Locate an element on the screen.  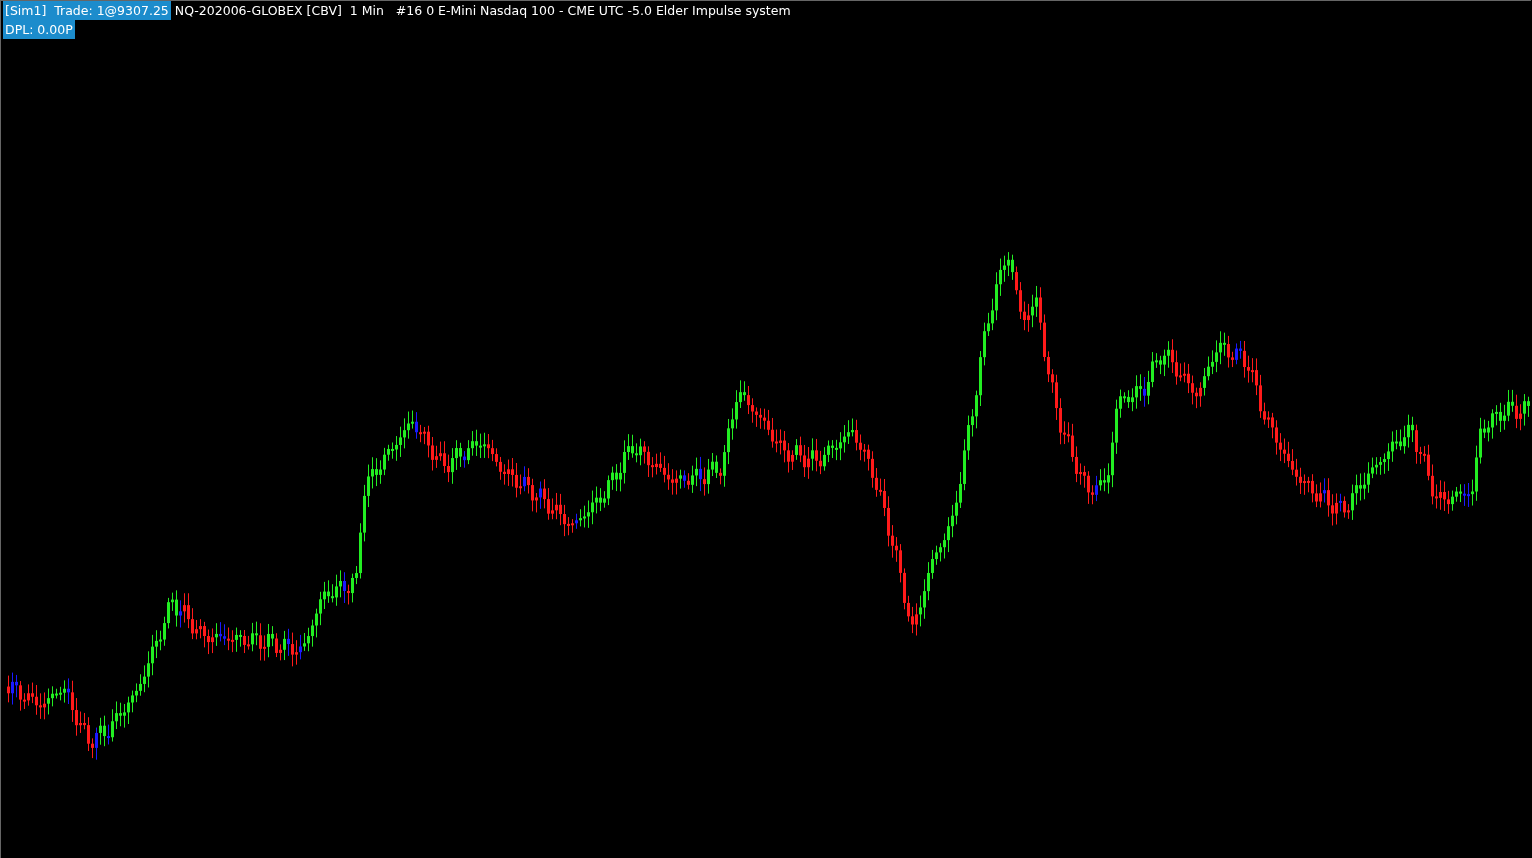
pnl-label: DPL: 0.00P is located at coordinates (39, 29).